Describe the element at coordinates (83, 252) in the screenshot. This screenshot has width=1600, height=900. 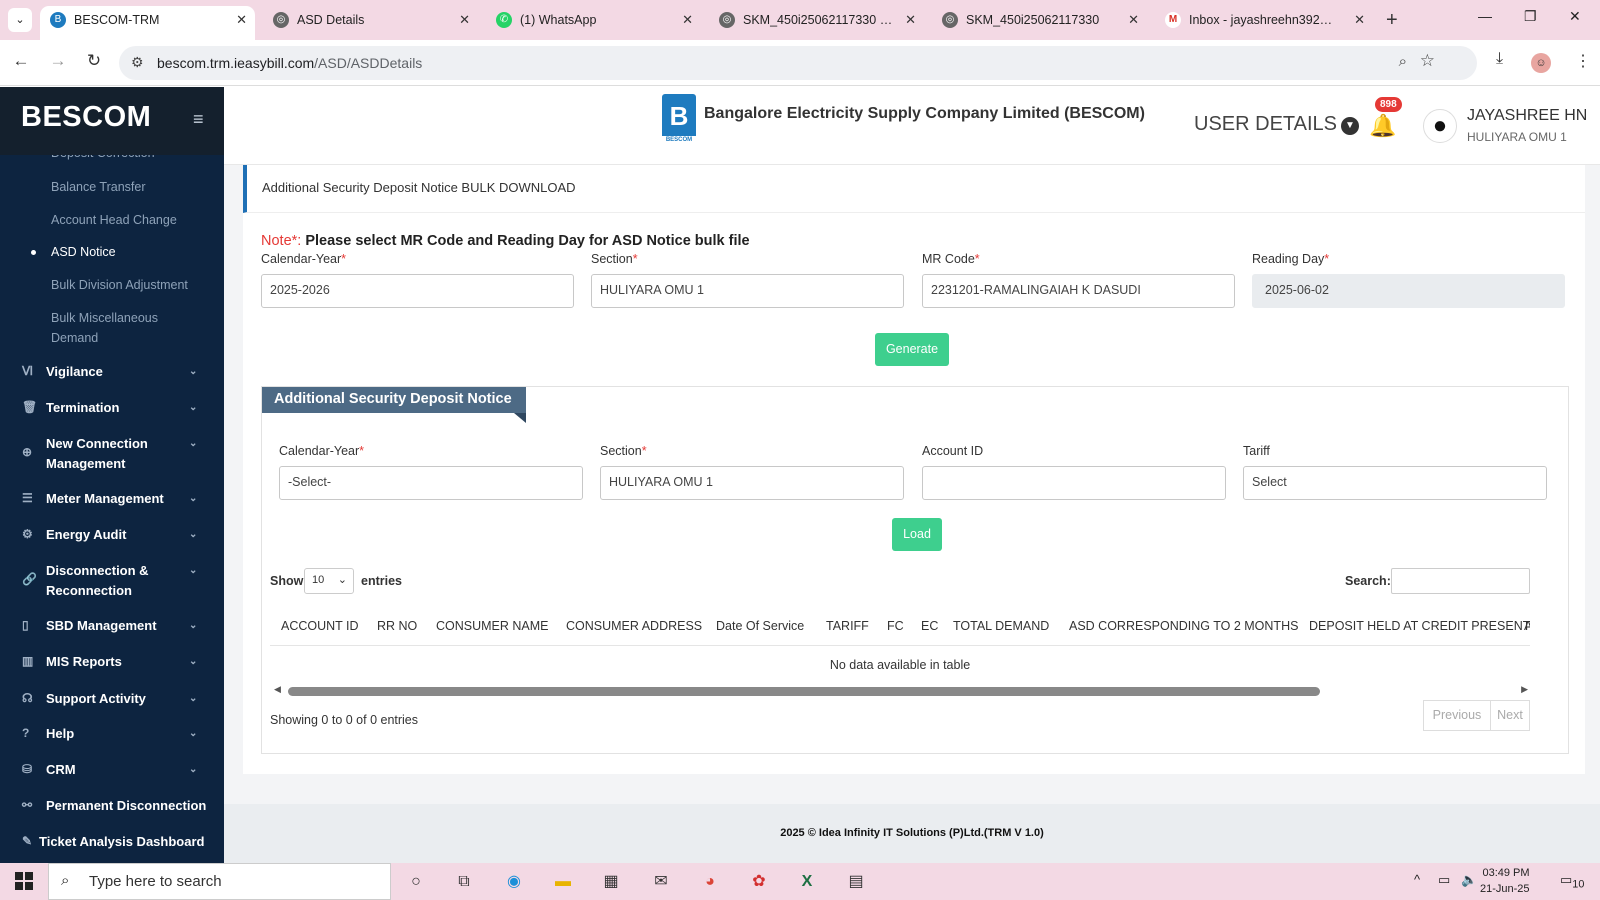
I see `sidebar-item-asd-notice: ASD Notice` at that location.